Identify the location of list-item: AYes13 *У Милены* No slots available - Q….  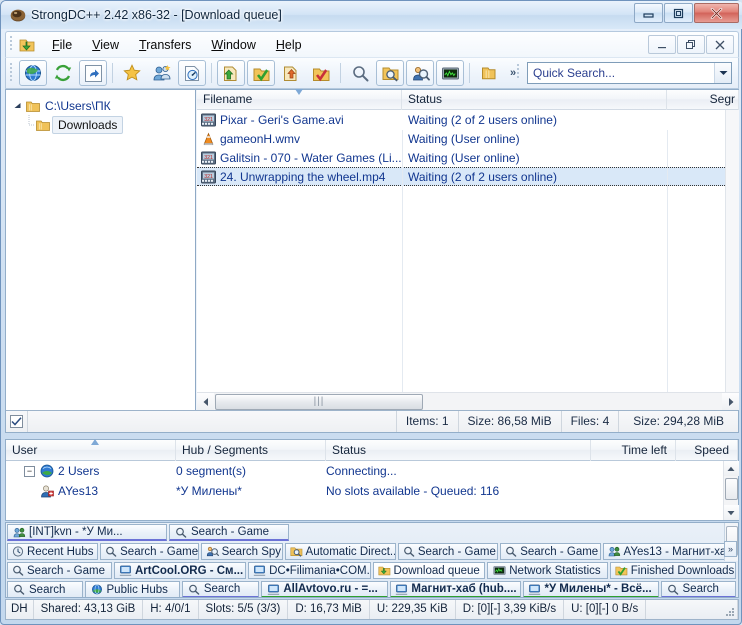
(364, 491).